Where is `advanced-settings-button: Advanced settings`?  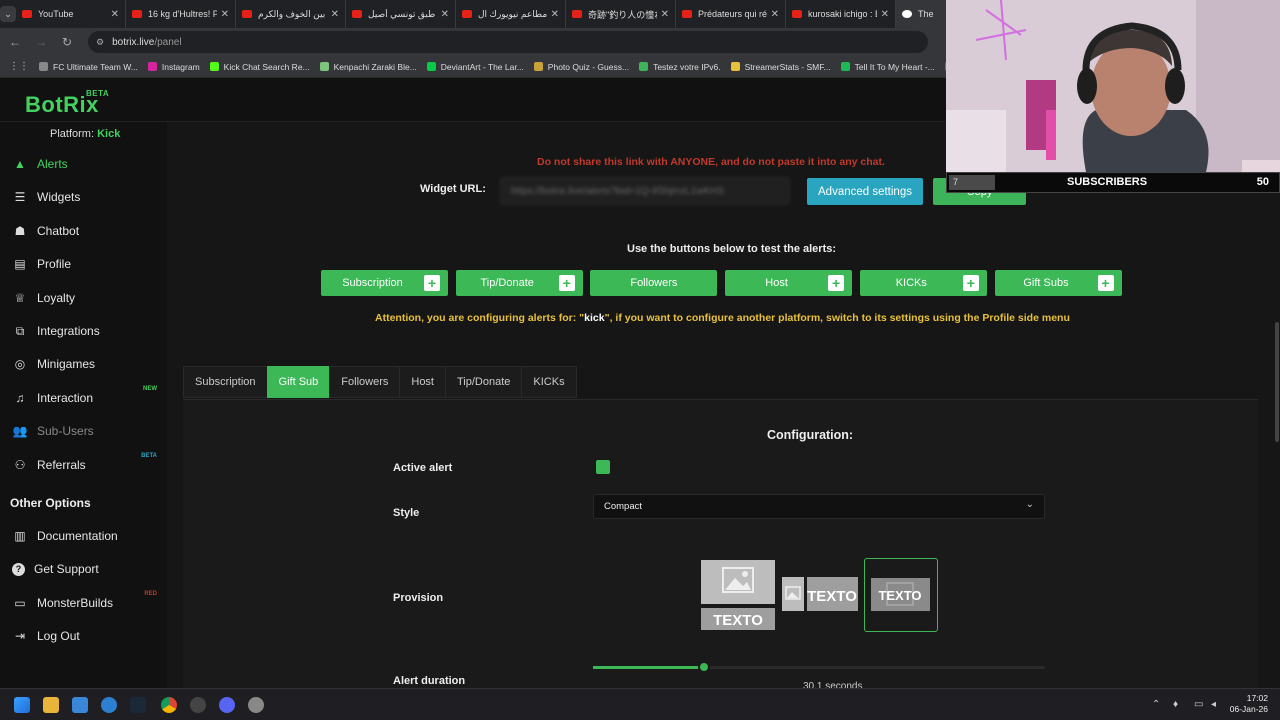 advanced-settings-button: Advanced settings is located at coordinates (865, 191).